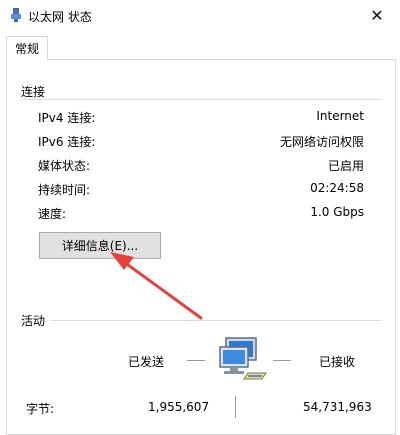  I want to click on bytes-label: 字节:, so click(40, 409).